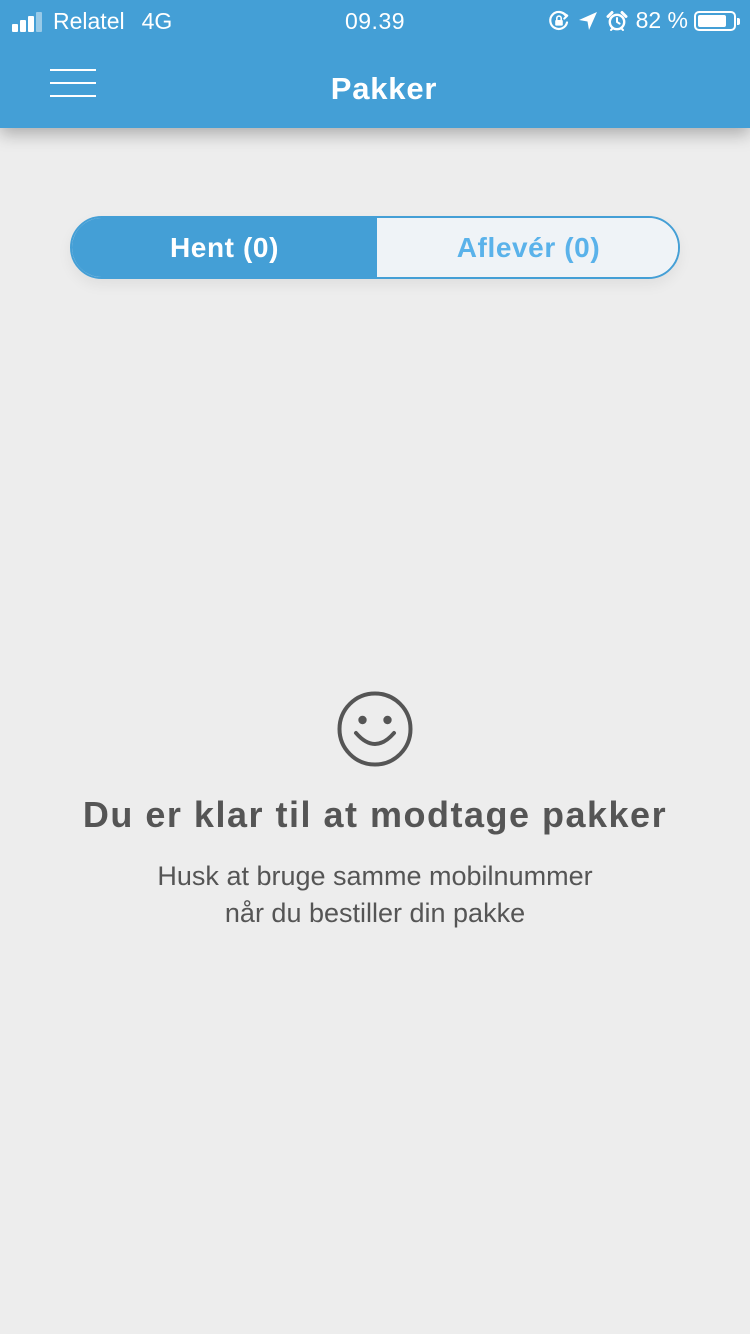 This screenshot has height=1334, width=750. What do you see at coordinates (224, 247) in the screenshot?
I see `tab-hent: Hent (0)` at bounding box center [224, 247].